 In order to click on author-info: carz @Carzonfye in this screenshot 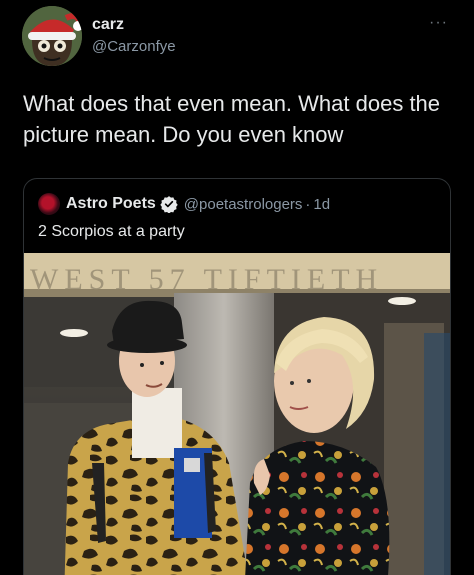, I will do `click(134, 36)`.